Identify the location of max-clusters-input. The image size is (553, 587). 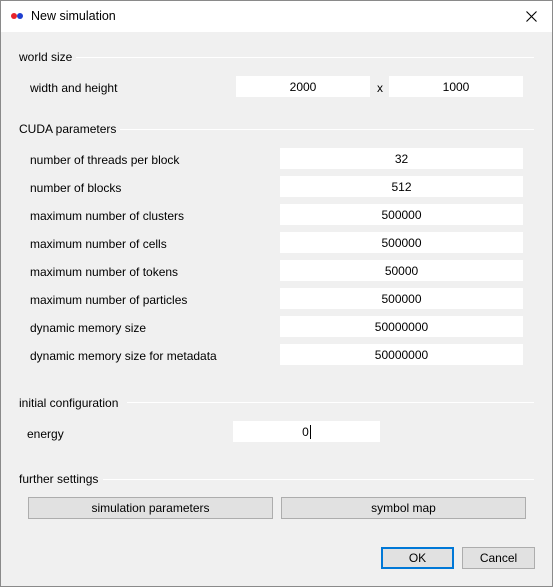
(401, 214).